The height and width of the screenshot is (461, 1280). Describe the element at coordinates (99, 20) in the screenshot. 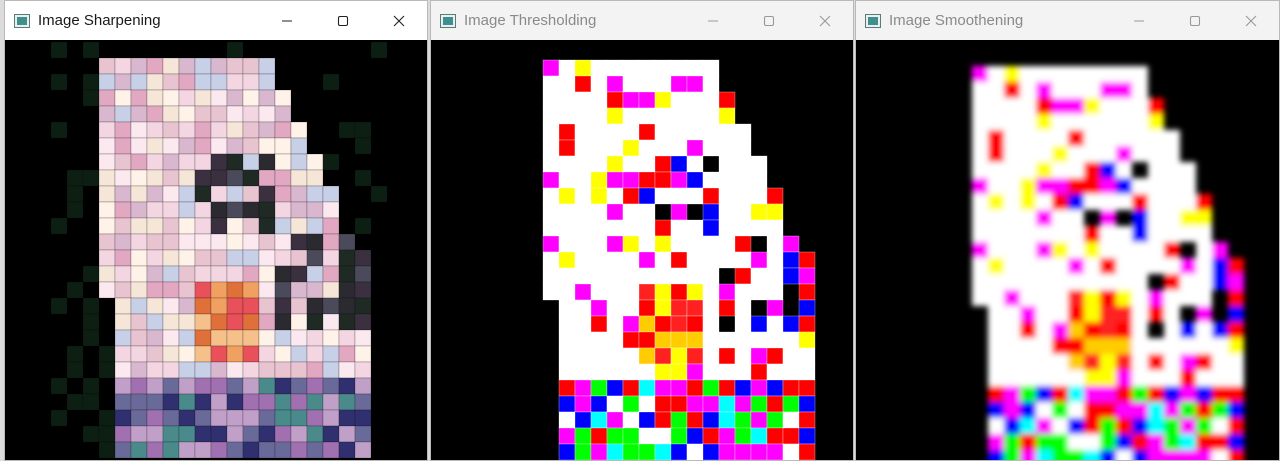

I see `window-title: Image Sharpening` at that location.